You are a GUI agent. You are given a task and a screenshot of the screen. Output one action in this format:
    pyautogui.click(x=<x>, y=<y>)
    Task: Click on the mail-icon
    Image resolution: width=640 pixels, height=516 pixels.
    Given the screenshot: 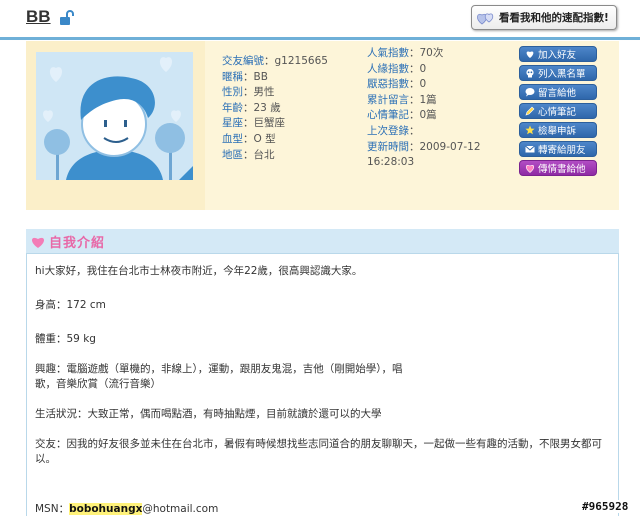 What is the action you would take?
    pyautogui.click(x=529, y=149)
    